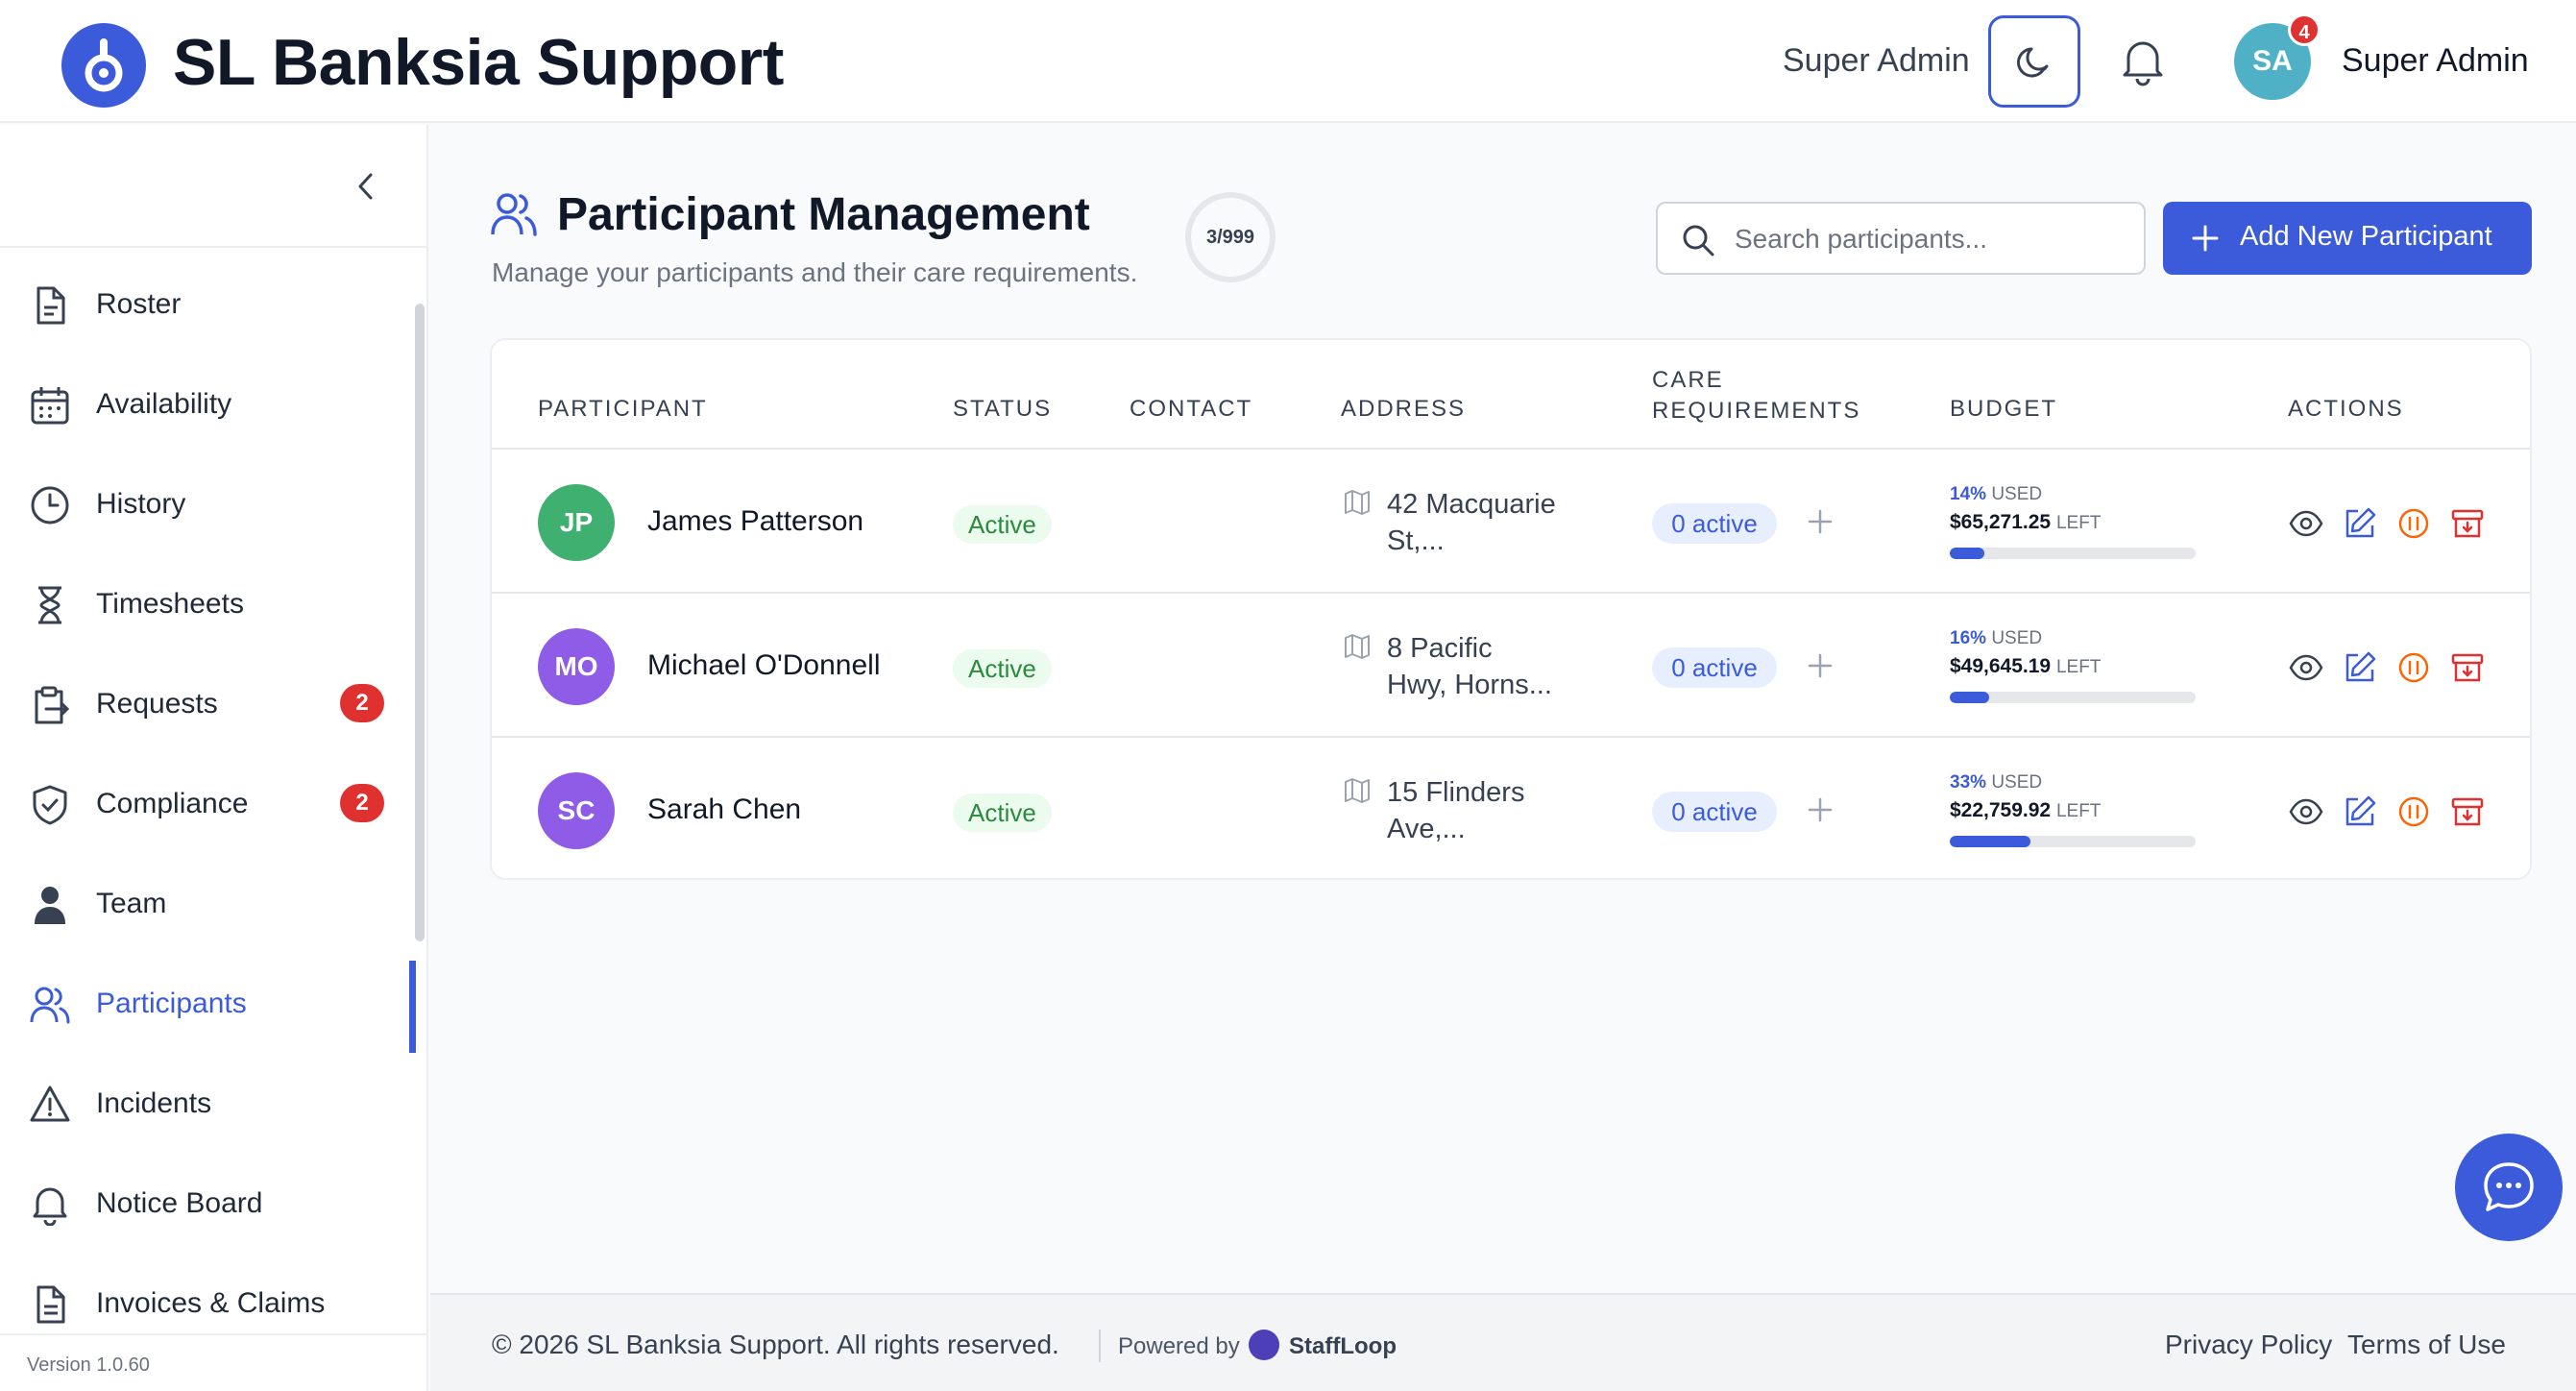 The height and width of the screenshot is (1391, 2576). I want to click on sidebar-item-incidents: Incidents, so click(206, 1104).